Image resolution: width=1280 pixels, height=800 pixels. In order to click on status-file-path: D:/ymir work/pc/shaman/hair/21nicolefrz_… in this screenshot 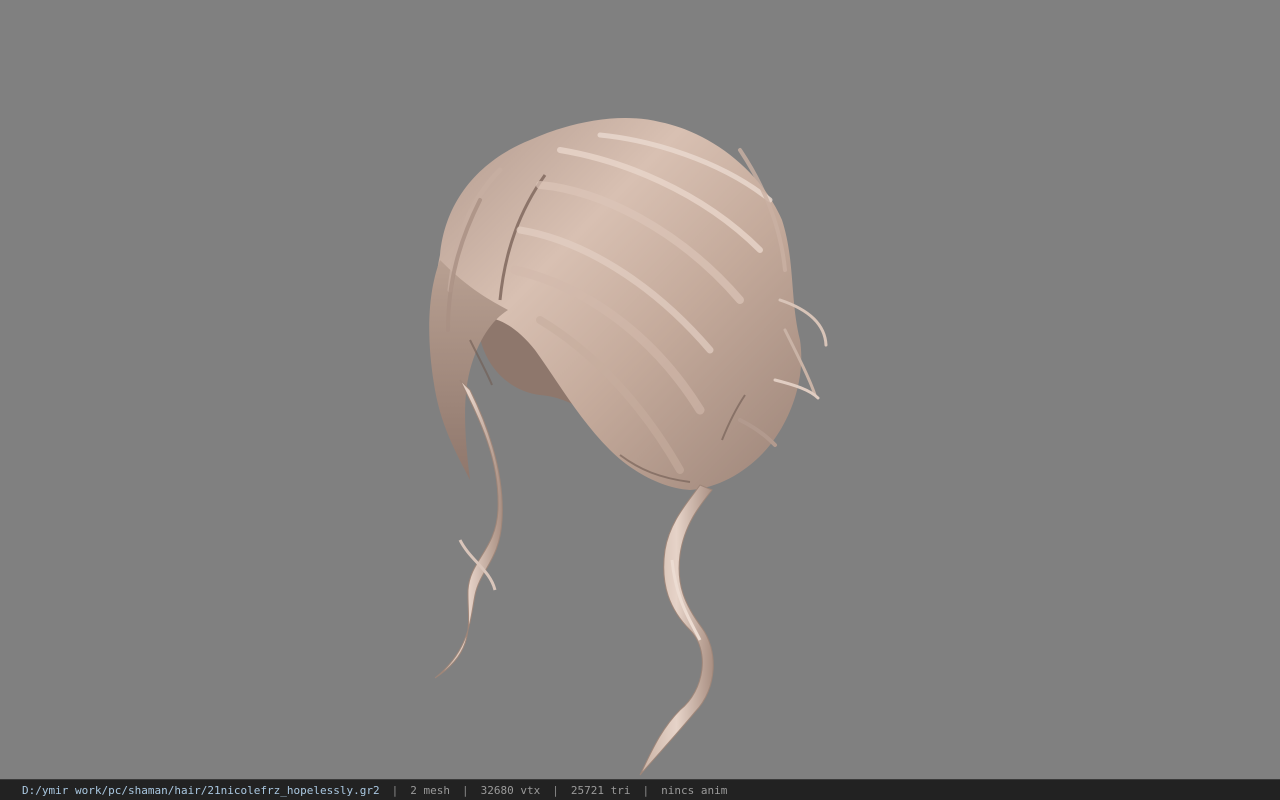, I will do `click(201, 790)`.